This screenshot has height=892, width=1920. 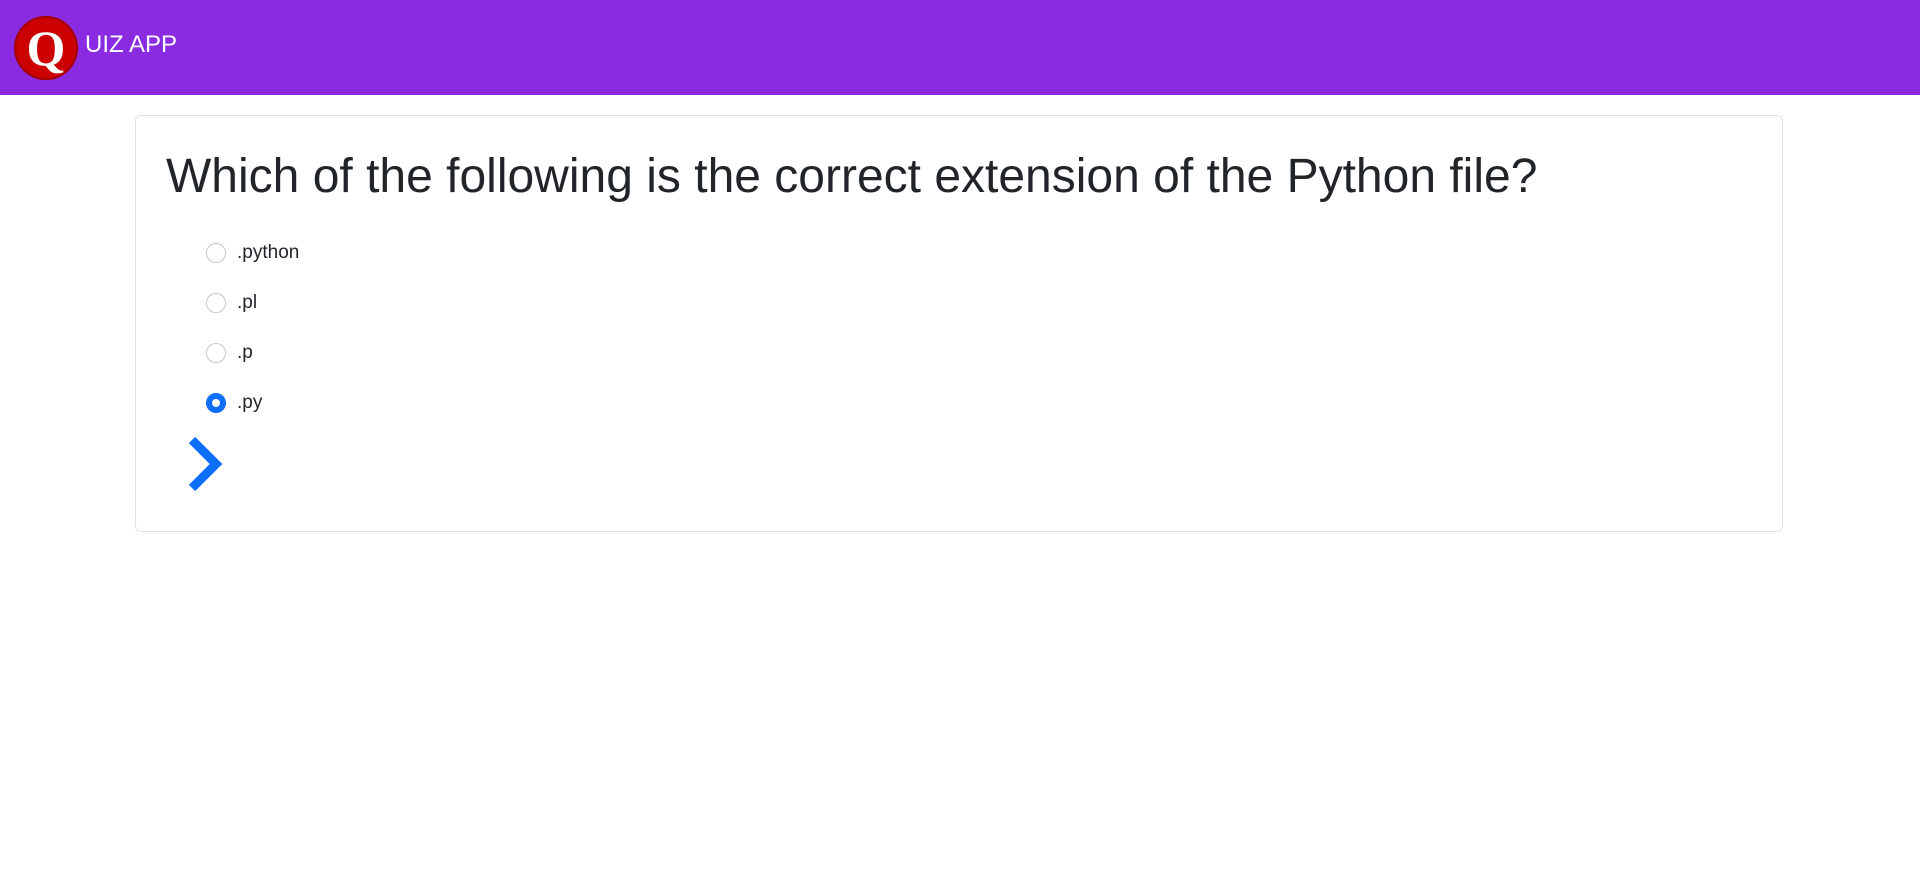 I want to click on option-pl: .pl, so click(x=252, y=303).